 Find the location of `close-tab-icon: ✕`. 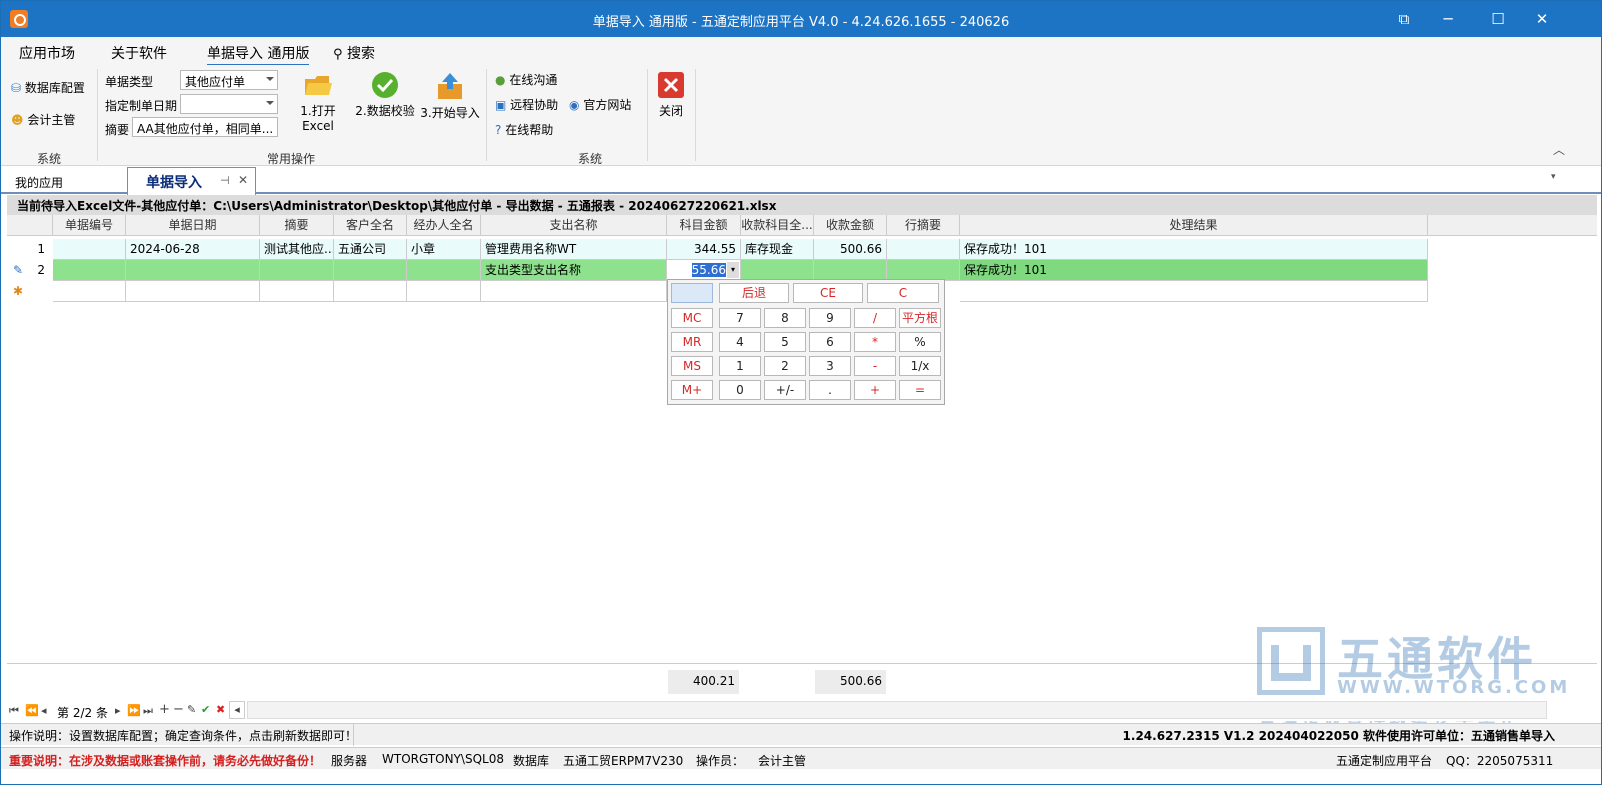

close-tab-icon: ✕ is located at coordinates (243, 180).